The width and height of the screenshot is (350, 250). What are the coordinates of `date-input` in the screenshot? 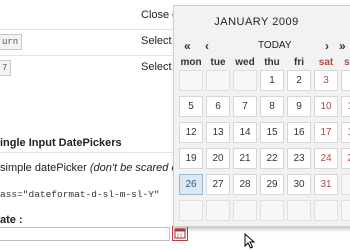 It's located at (85, 234).